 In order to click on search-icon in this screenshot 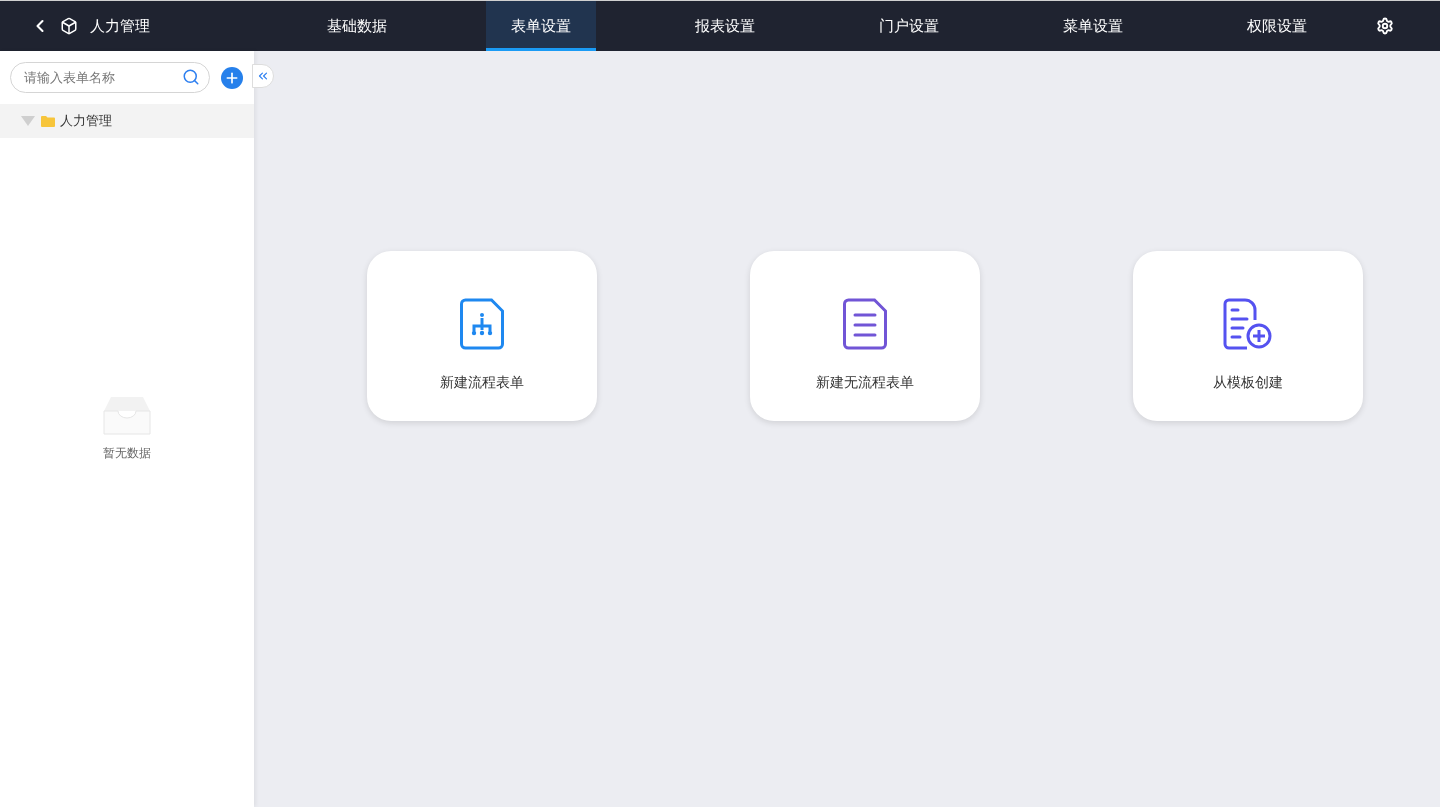, I will do `click(191, 77)`.